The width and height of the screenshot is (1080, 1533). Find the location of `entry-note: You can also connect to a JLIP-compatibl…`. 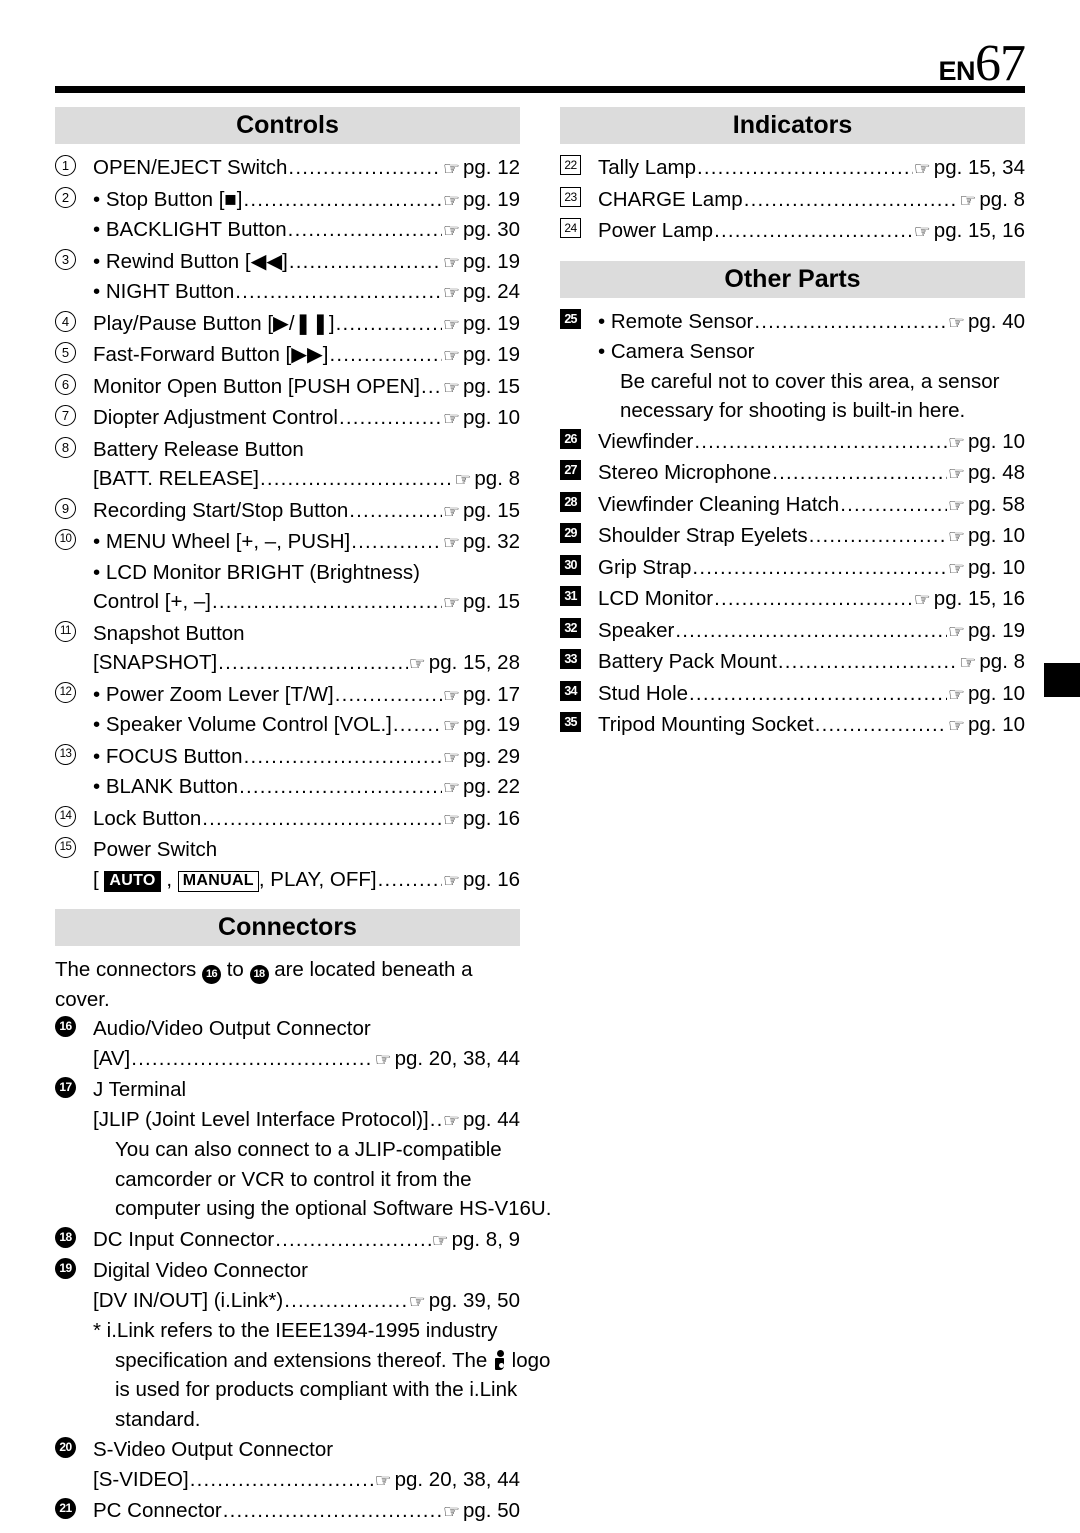

entry-note: You can also connect to a JLIP-compatibl… is located at coordinates (306, 1150).